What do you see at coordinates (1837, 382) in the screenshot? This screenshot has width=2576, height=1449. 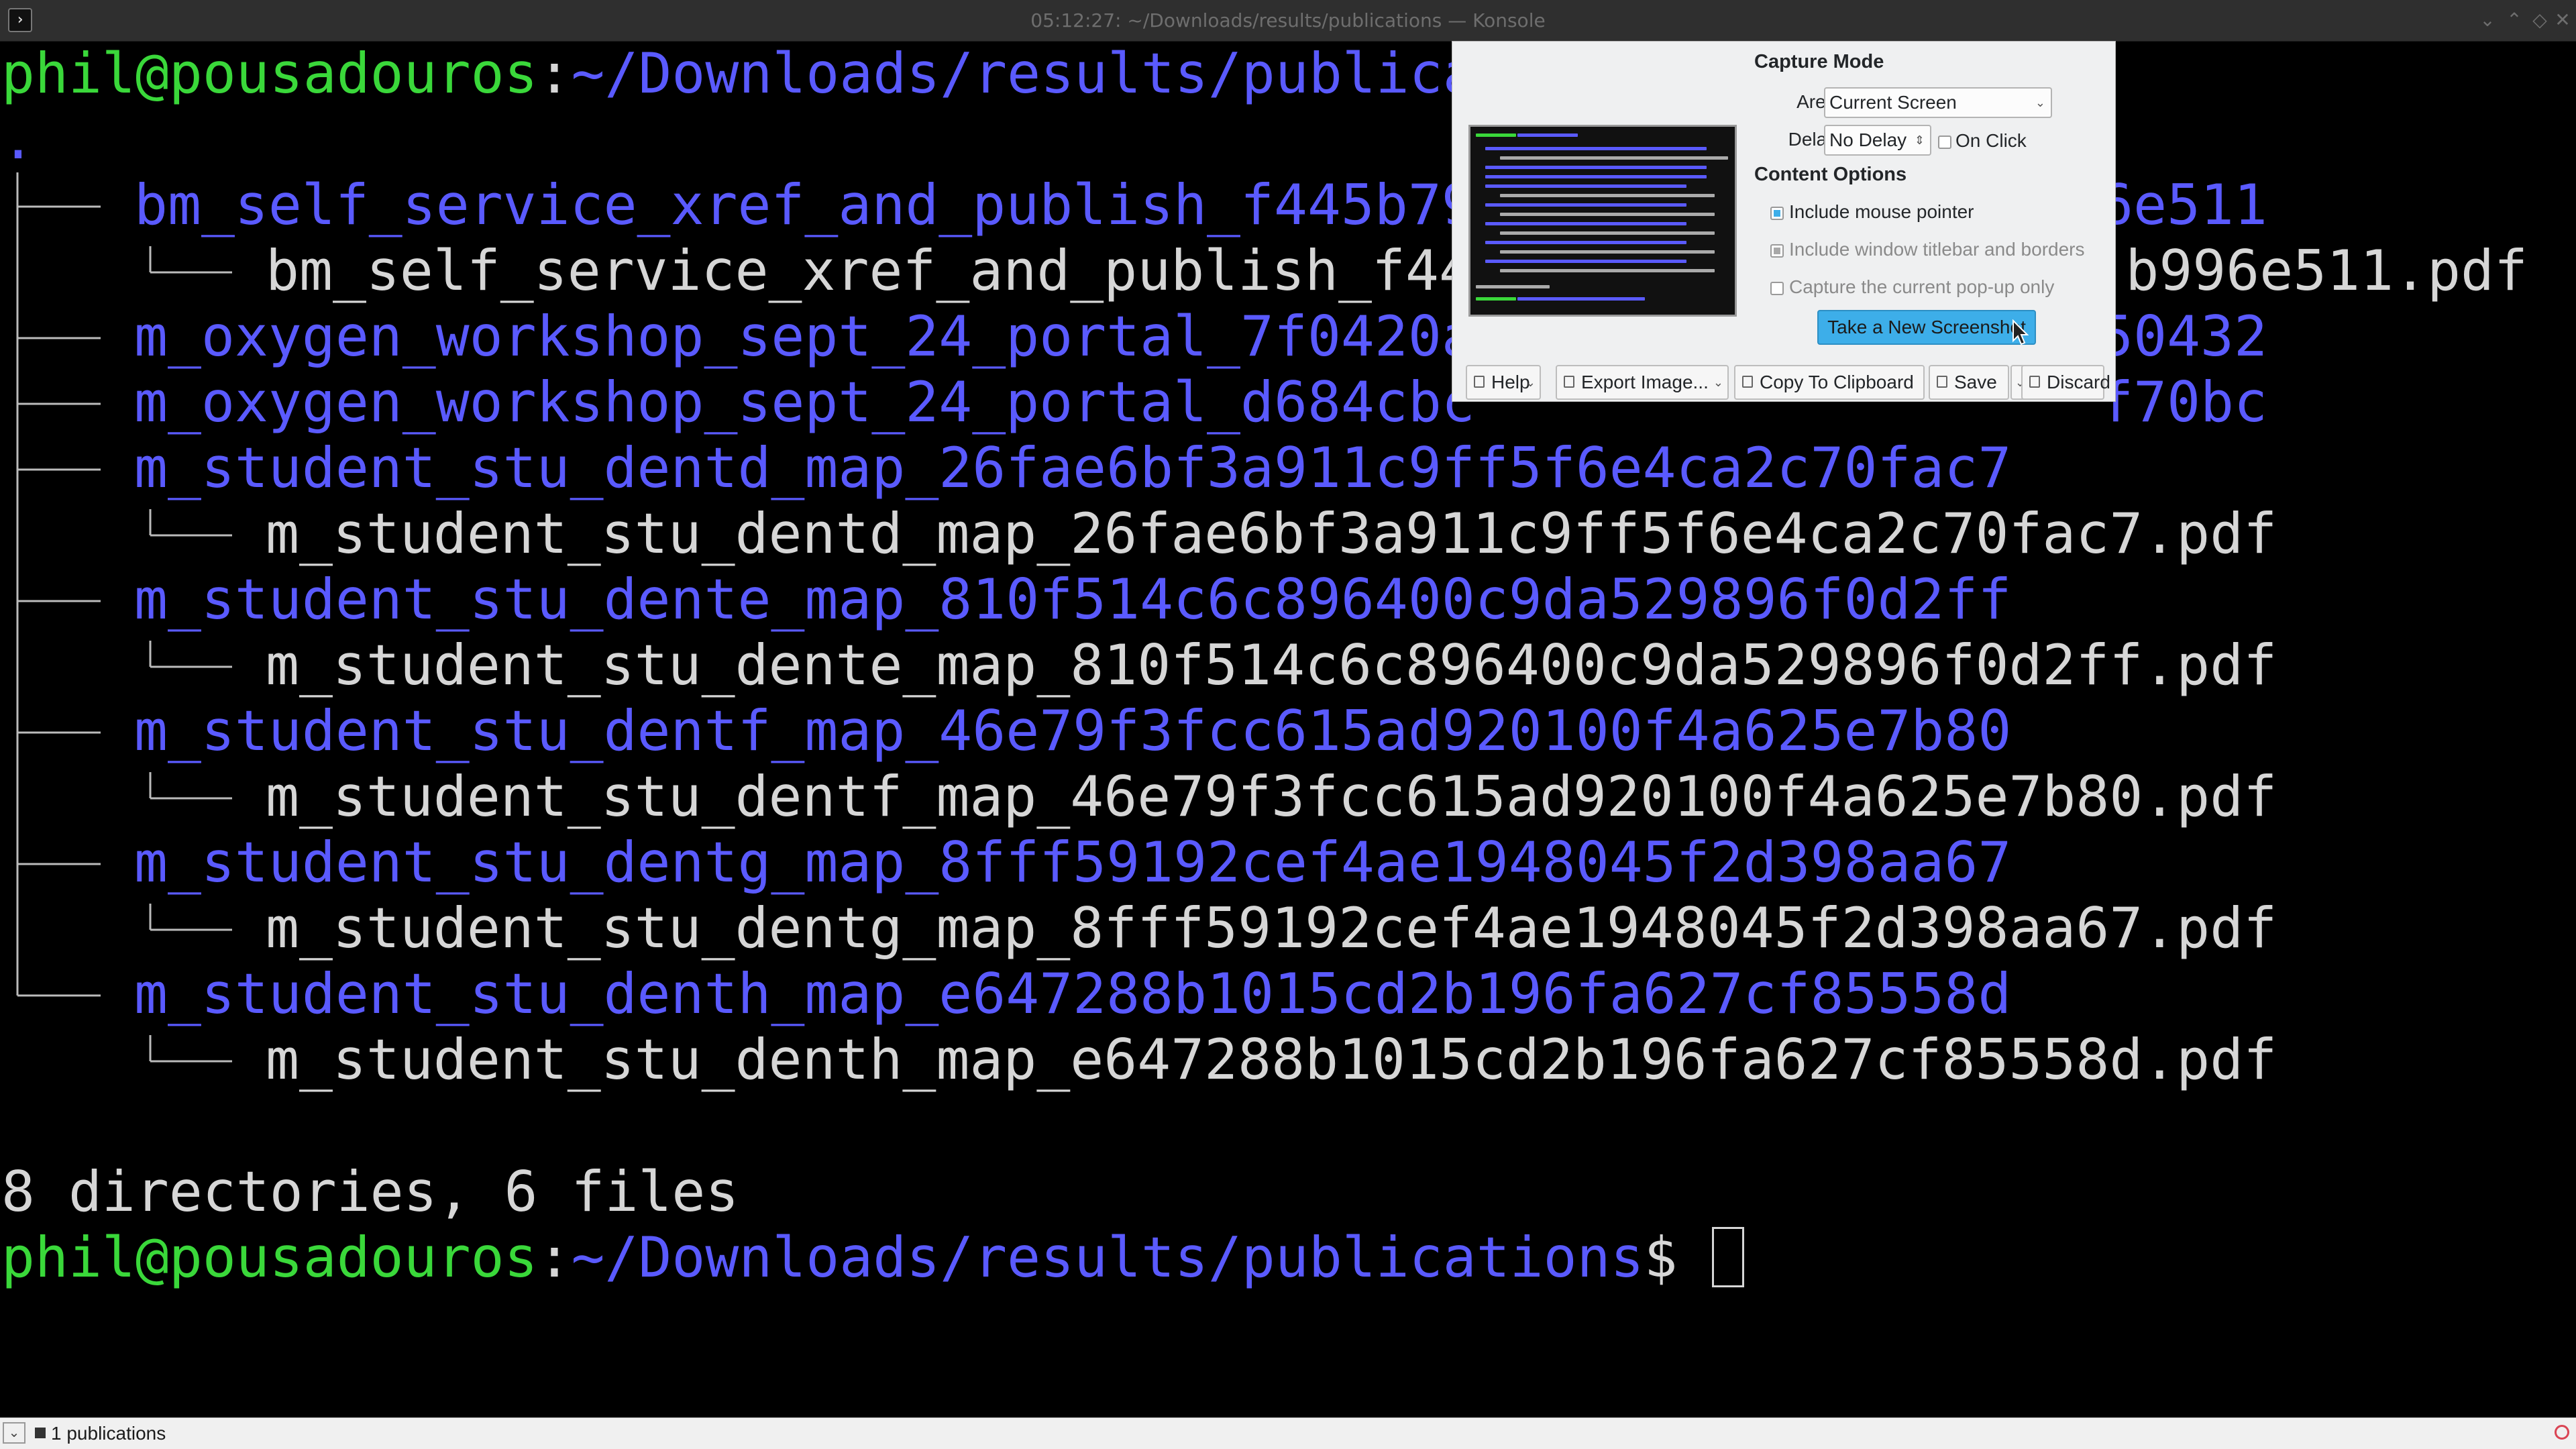 I see `clipboard-button-label: Copy To Clipboard` at bounding box center [1837, 382].